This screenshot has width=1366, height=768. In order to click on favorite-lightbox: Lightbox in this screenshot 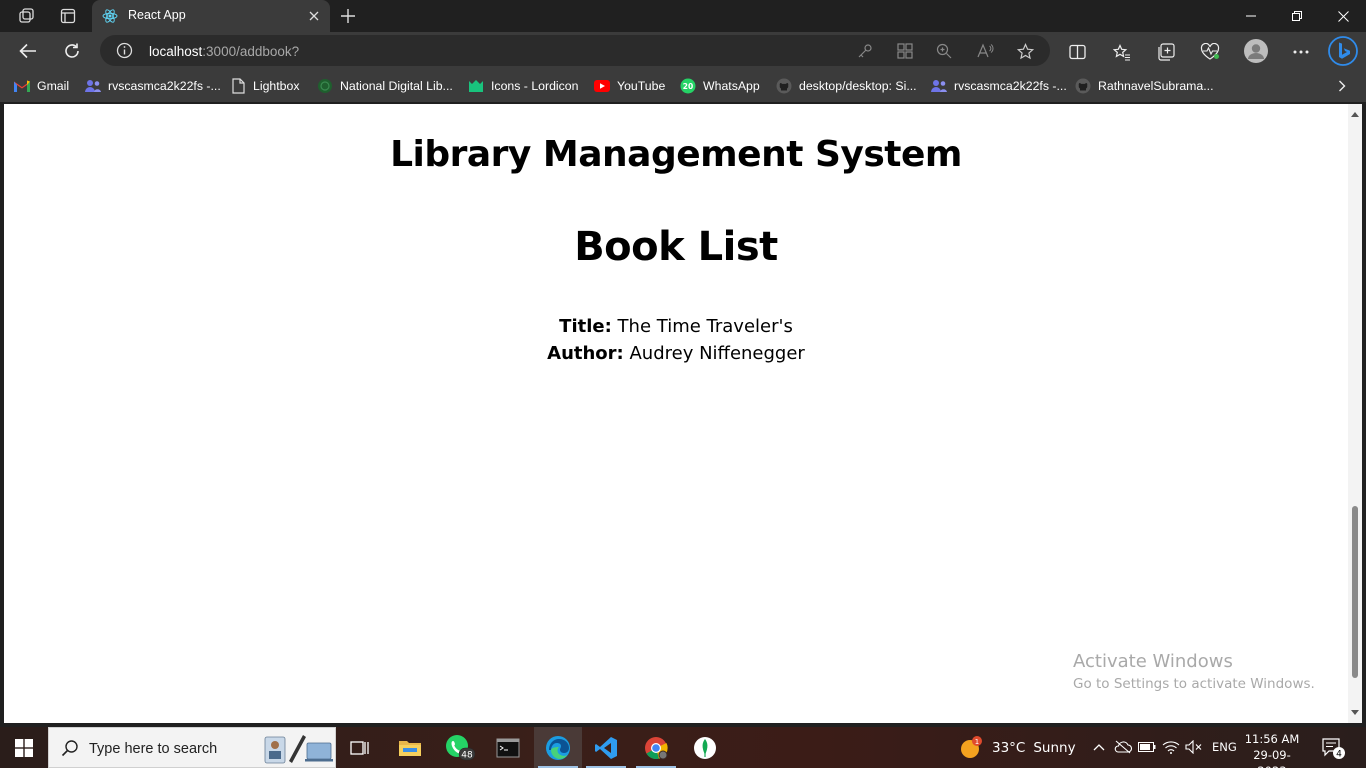, I will do `click(265, 86)`.